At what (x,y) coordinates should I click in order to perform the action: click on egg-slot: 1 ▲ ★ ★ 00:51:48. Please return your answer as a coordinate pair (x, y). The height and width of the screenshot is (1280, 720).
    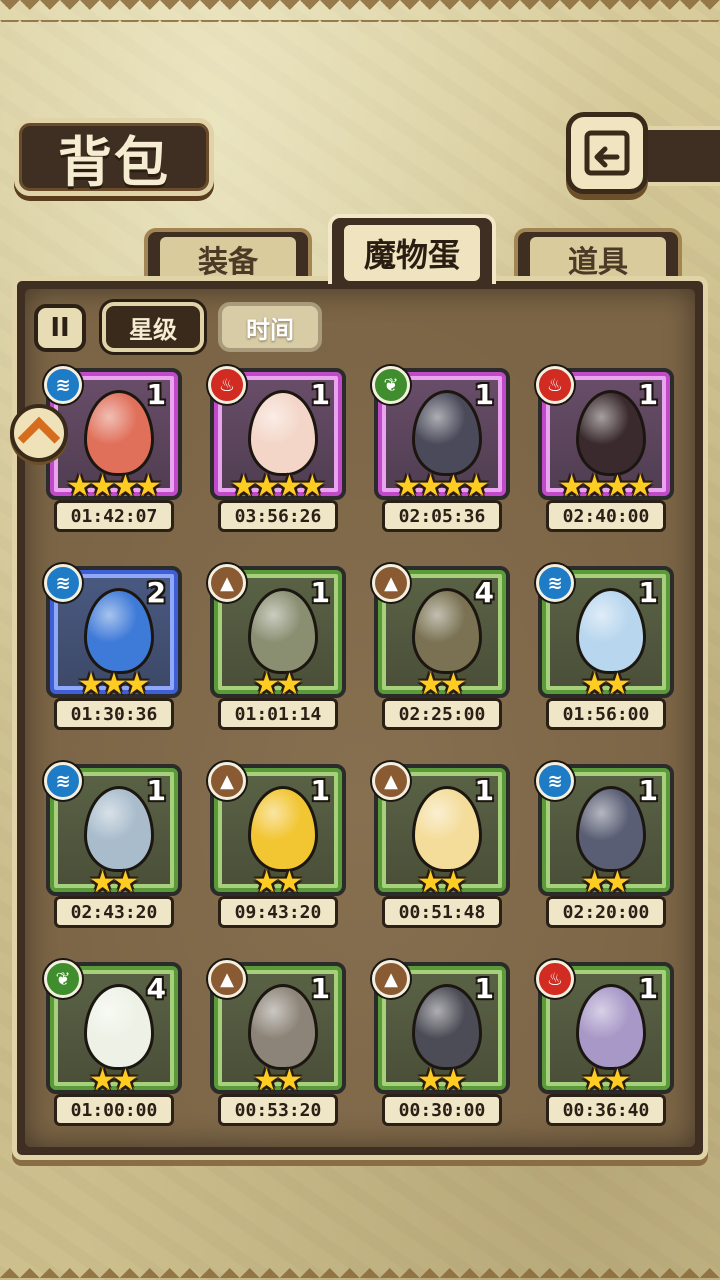
    Looking at the image, I should click on (442, 848).